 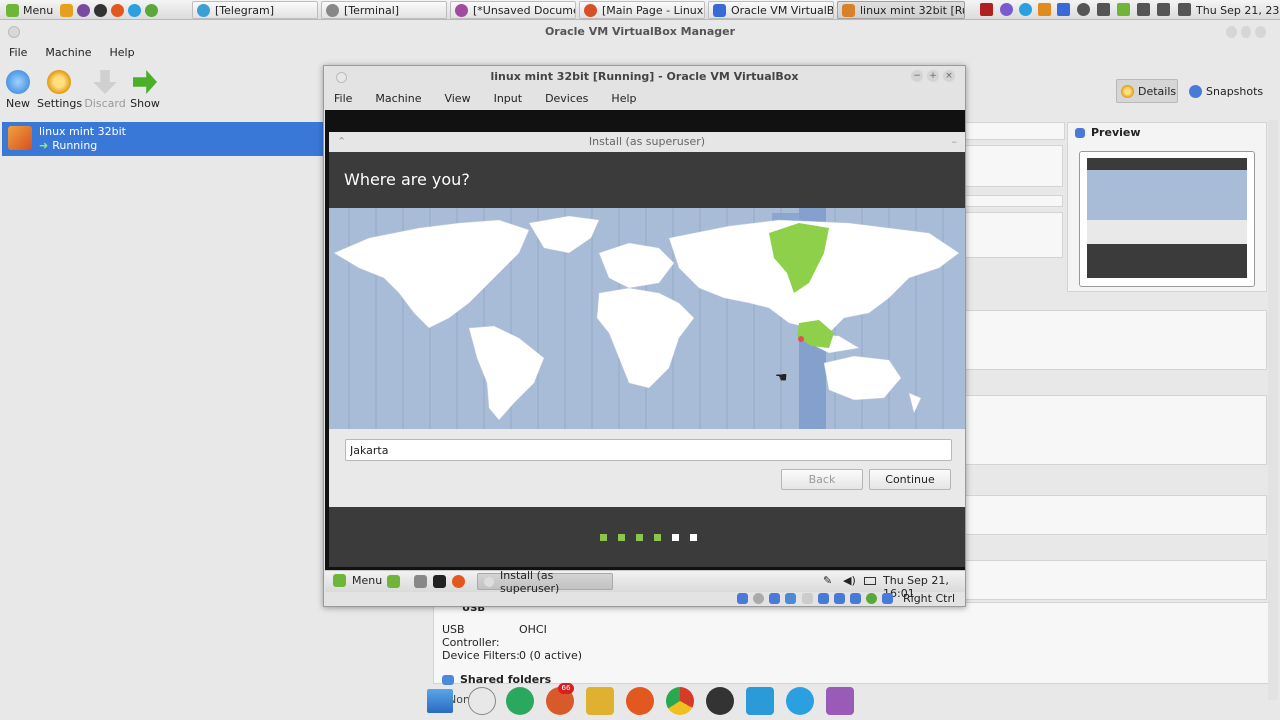 What do you see at coordinates (545, 582) in the screenshot?
I see `guest-task-installer: Install (as superuser)` at bounding box center [545, 582].